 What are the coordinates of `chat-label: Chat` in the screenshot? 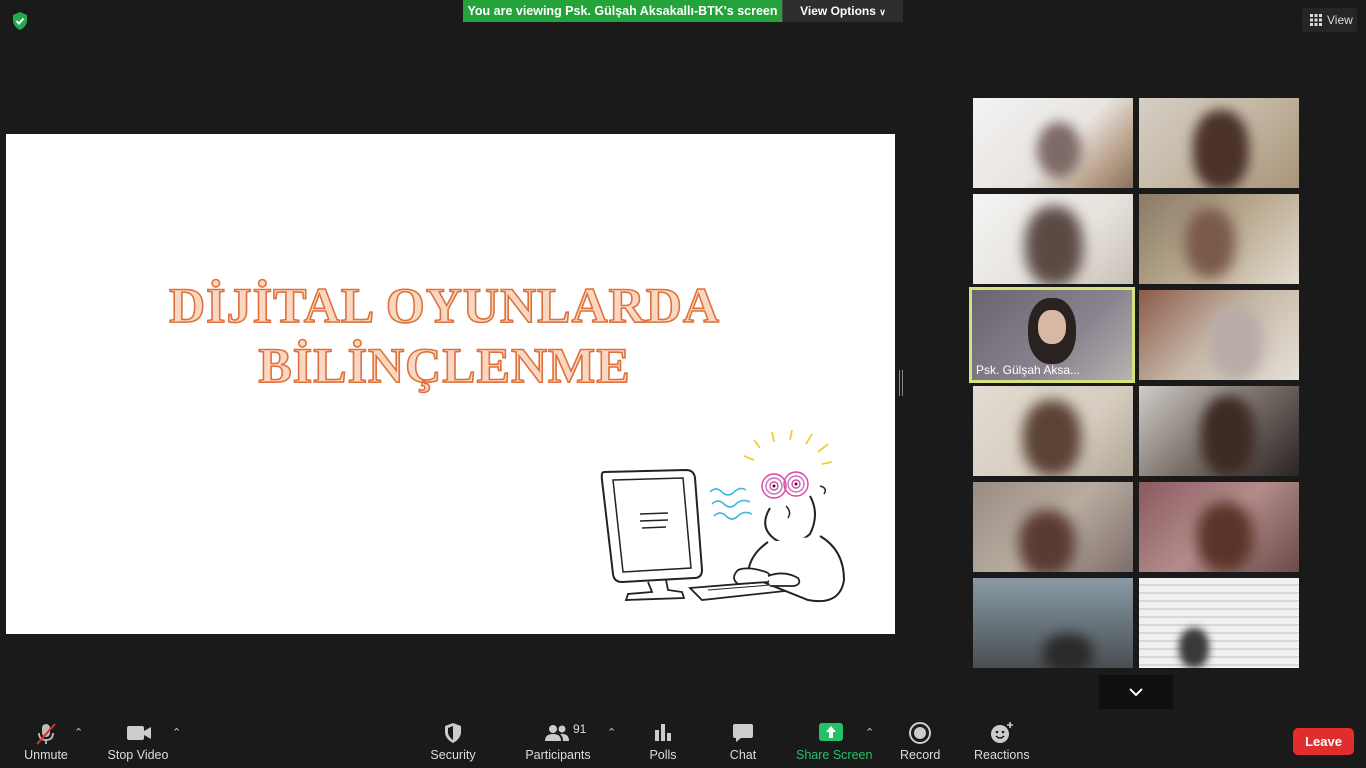 It's located at (743, 755).